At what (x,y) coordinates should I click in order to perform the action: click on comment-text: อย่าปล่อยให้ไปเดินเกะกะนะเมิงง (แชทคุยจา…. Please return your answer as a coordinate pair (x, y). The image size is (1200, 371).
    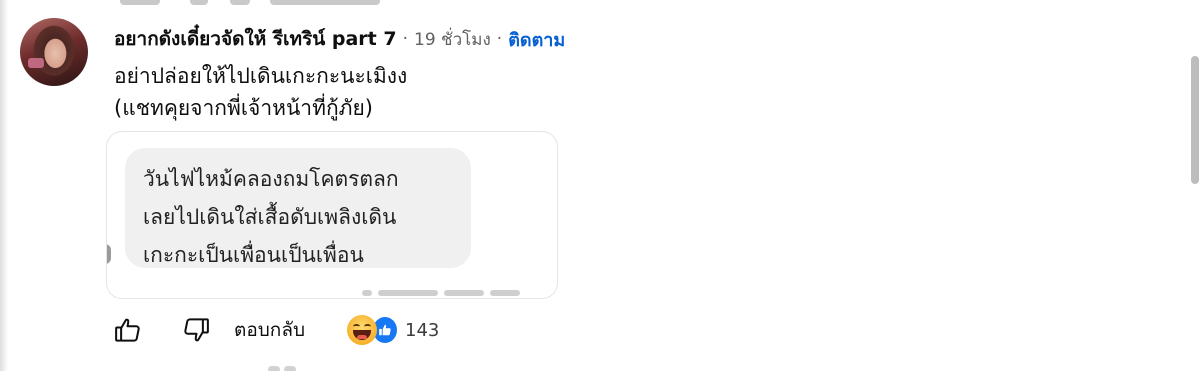
    Looking at the image, I should click on (260, 92).